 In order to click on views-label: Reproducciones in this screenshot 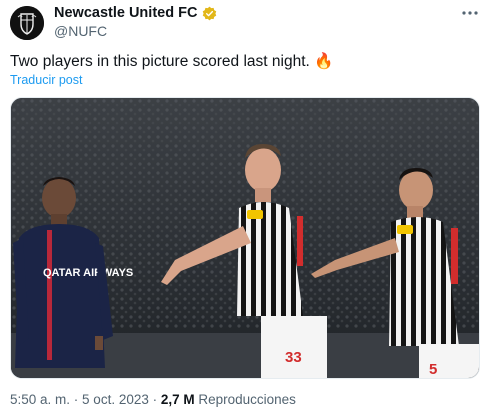, I will do `click(245, 399)`.